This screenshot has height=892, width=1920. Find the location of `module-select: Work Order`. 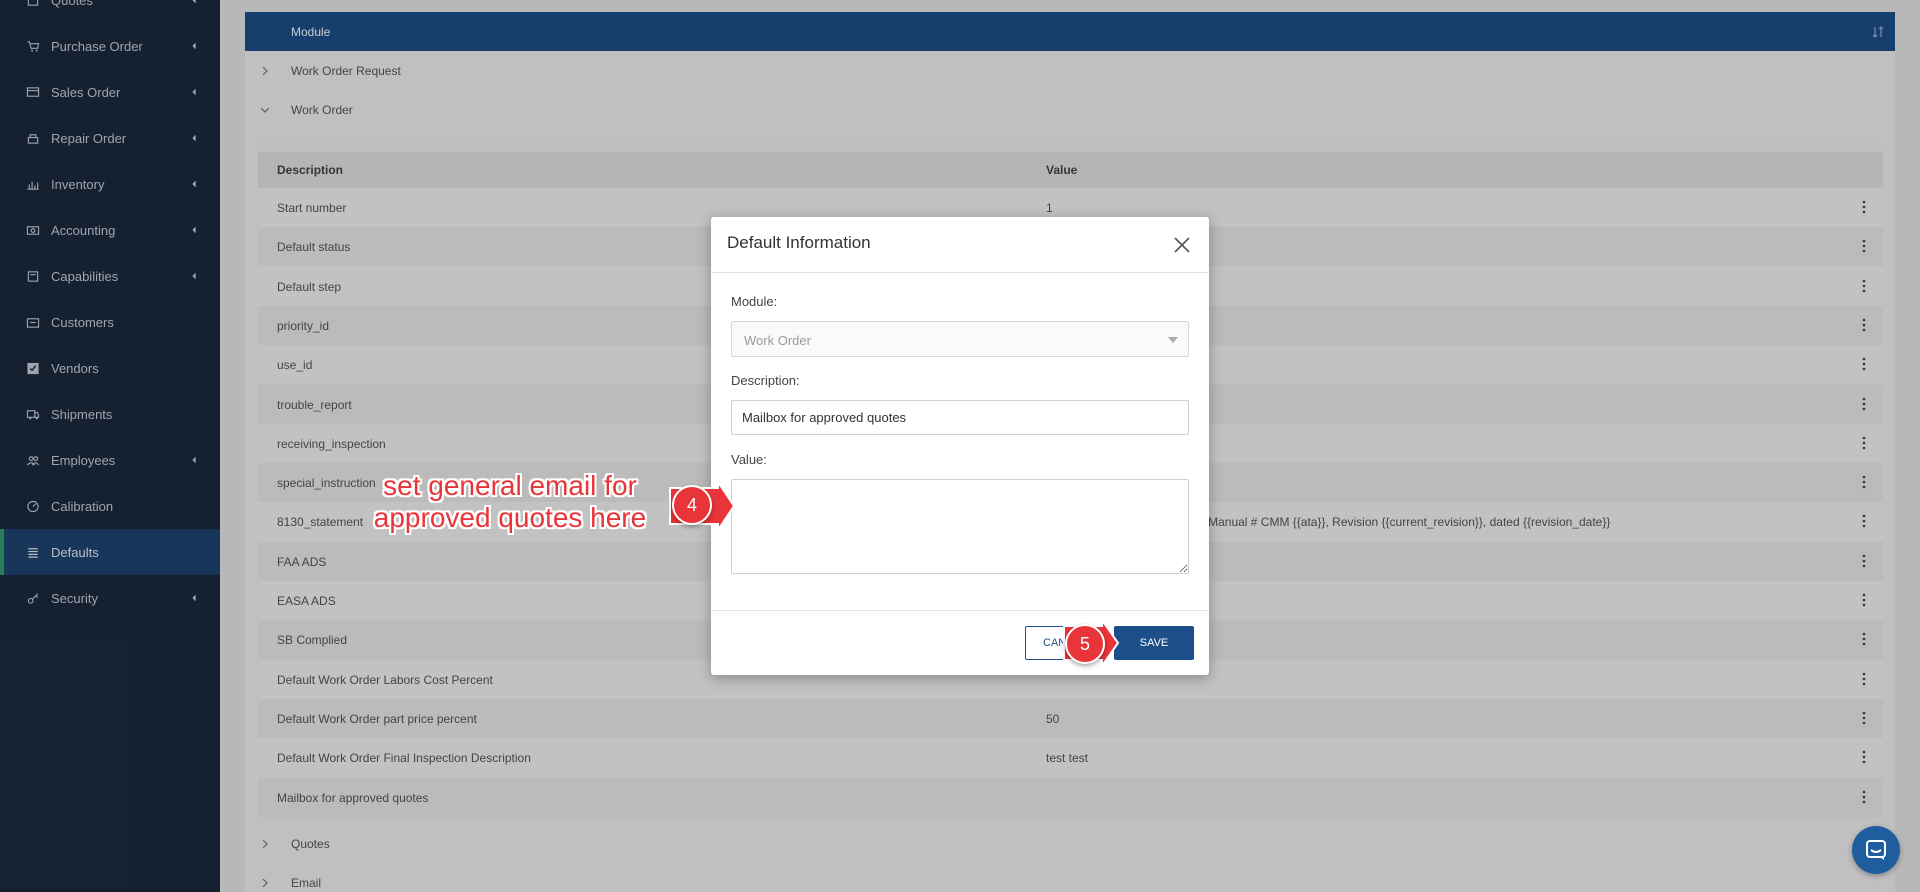

module-select: Work Order is located at coordinates (960, 339).